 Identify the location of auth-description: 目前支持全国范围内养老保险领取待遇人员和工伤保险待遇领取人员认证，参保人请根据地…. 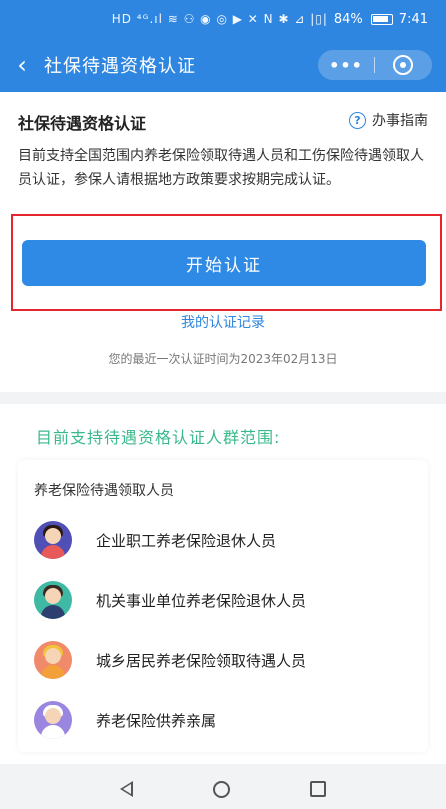
(221, 168).